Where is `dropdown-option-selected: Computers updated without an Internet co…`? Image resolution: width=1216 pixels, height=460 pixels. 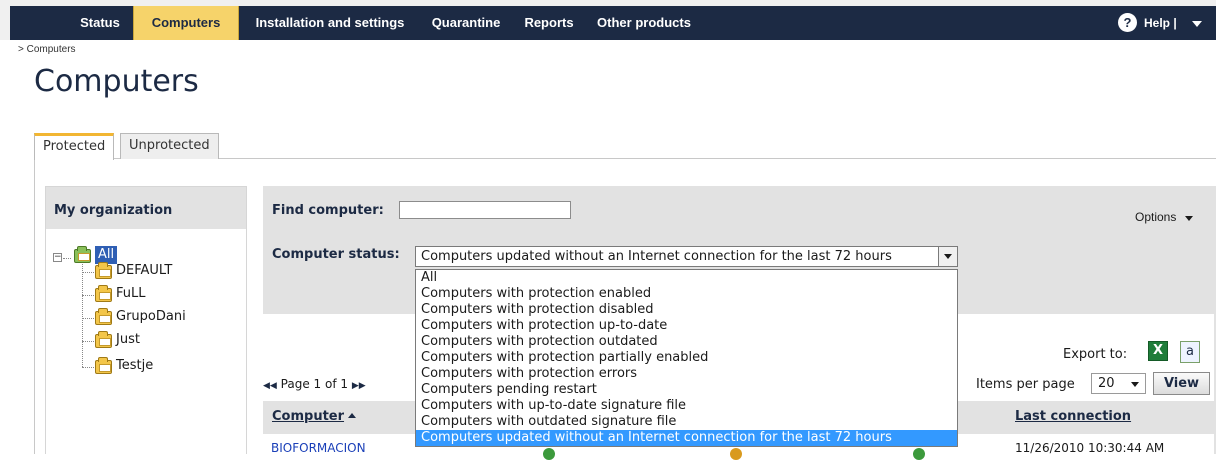 dropdown-option-selected: Computers updated without an Internet co… is located at coordinates (686, 438).